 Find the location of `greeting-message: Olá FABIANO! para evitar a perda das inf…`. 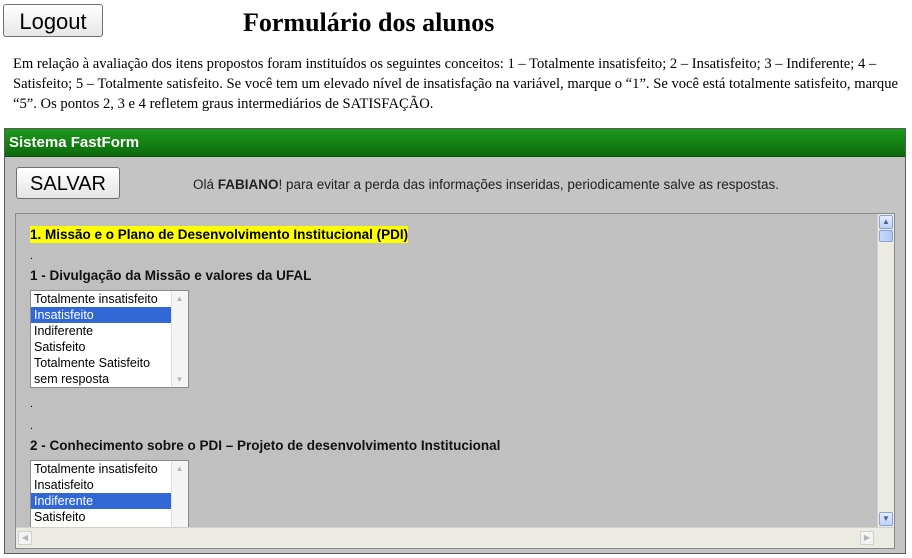

greeting-message: Olá FABIANO! para evitar a perda das inf… is located at coordinates (486, 184).